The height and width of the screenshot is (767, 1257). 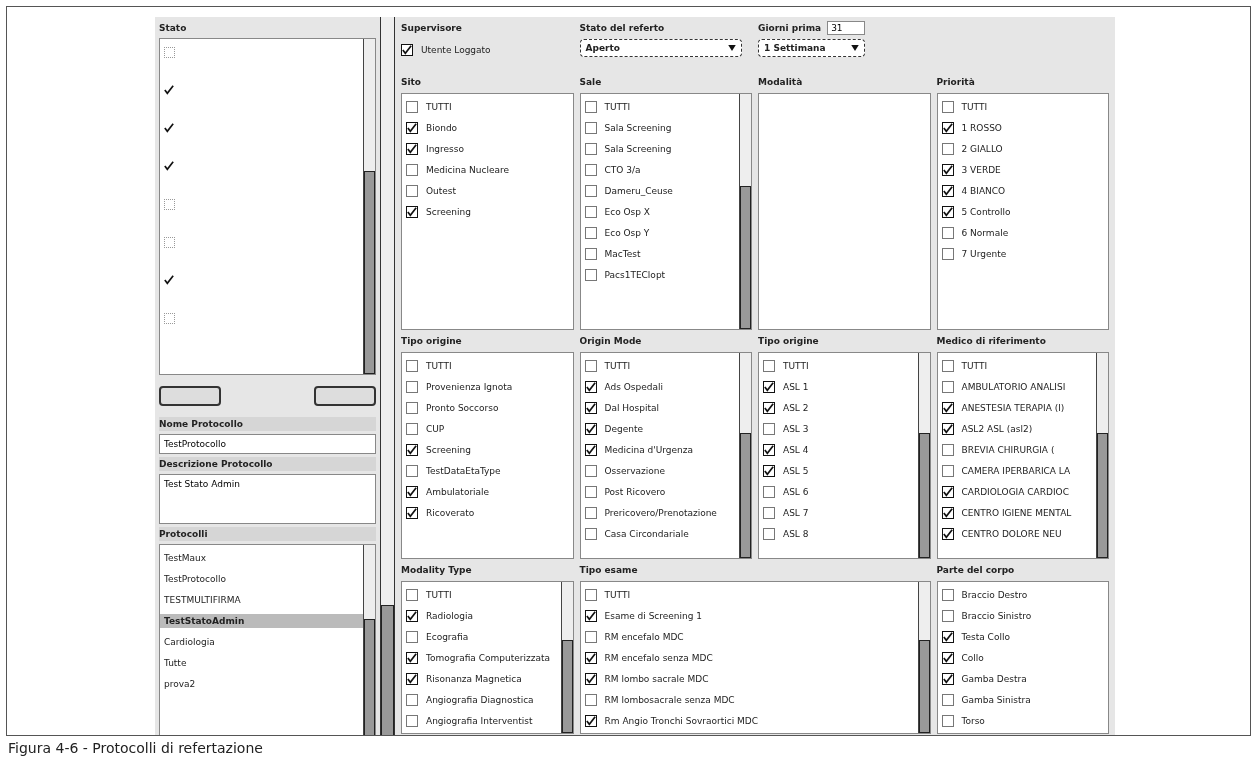 I want to click on description-field: Test Stato Admin, so click(x=267, y=499).